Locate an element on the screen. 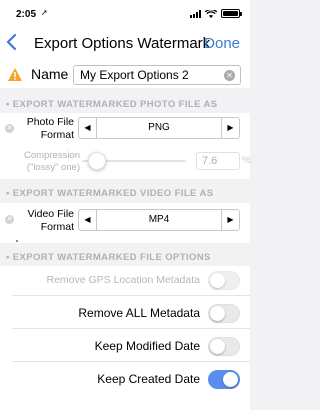 This screenshot has width=320, height=410. toggle-remove-gps is located at coordinates (224, 280).